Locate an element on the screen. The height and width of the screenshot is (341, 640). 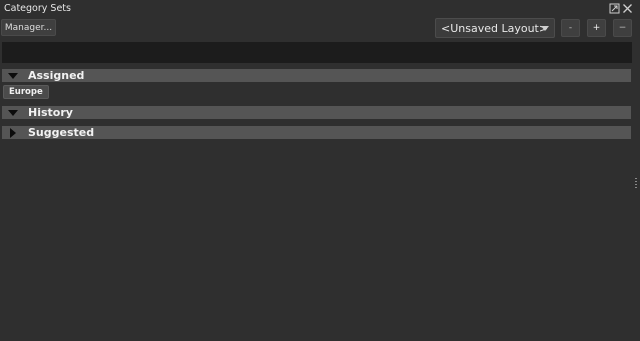
section-label-suggested: Suggested is located at coordinates (61, 132).